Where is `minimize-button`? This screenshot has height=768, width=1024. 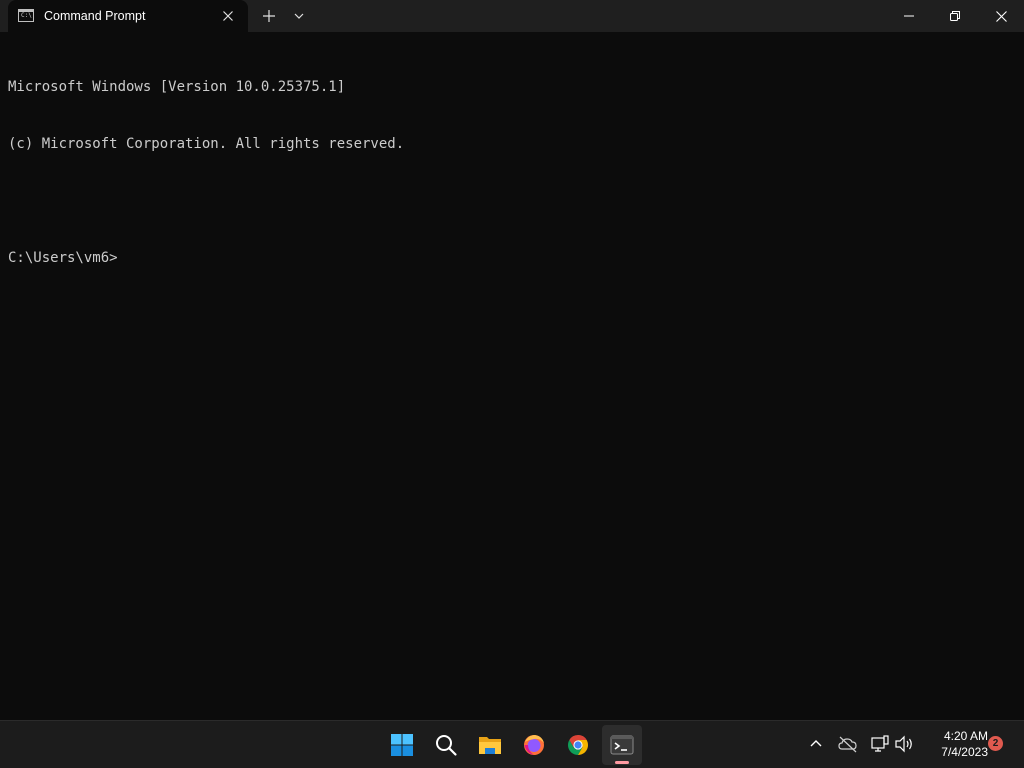 minimize-button is located at coordinates (909, 16).